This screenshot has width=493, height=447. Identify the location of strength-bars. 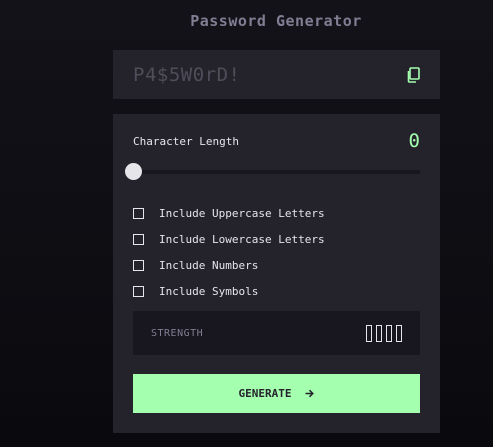
(384, 333).